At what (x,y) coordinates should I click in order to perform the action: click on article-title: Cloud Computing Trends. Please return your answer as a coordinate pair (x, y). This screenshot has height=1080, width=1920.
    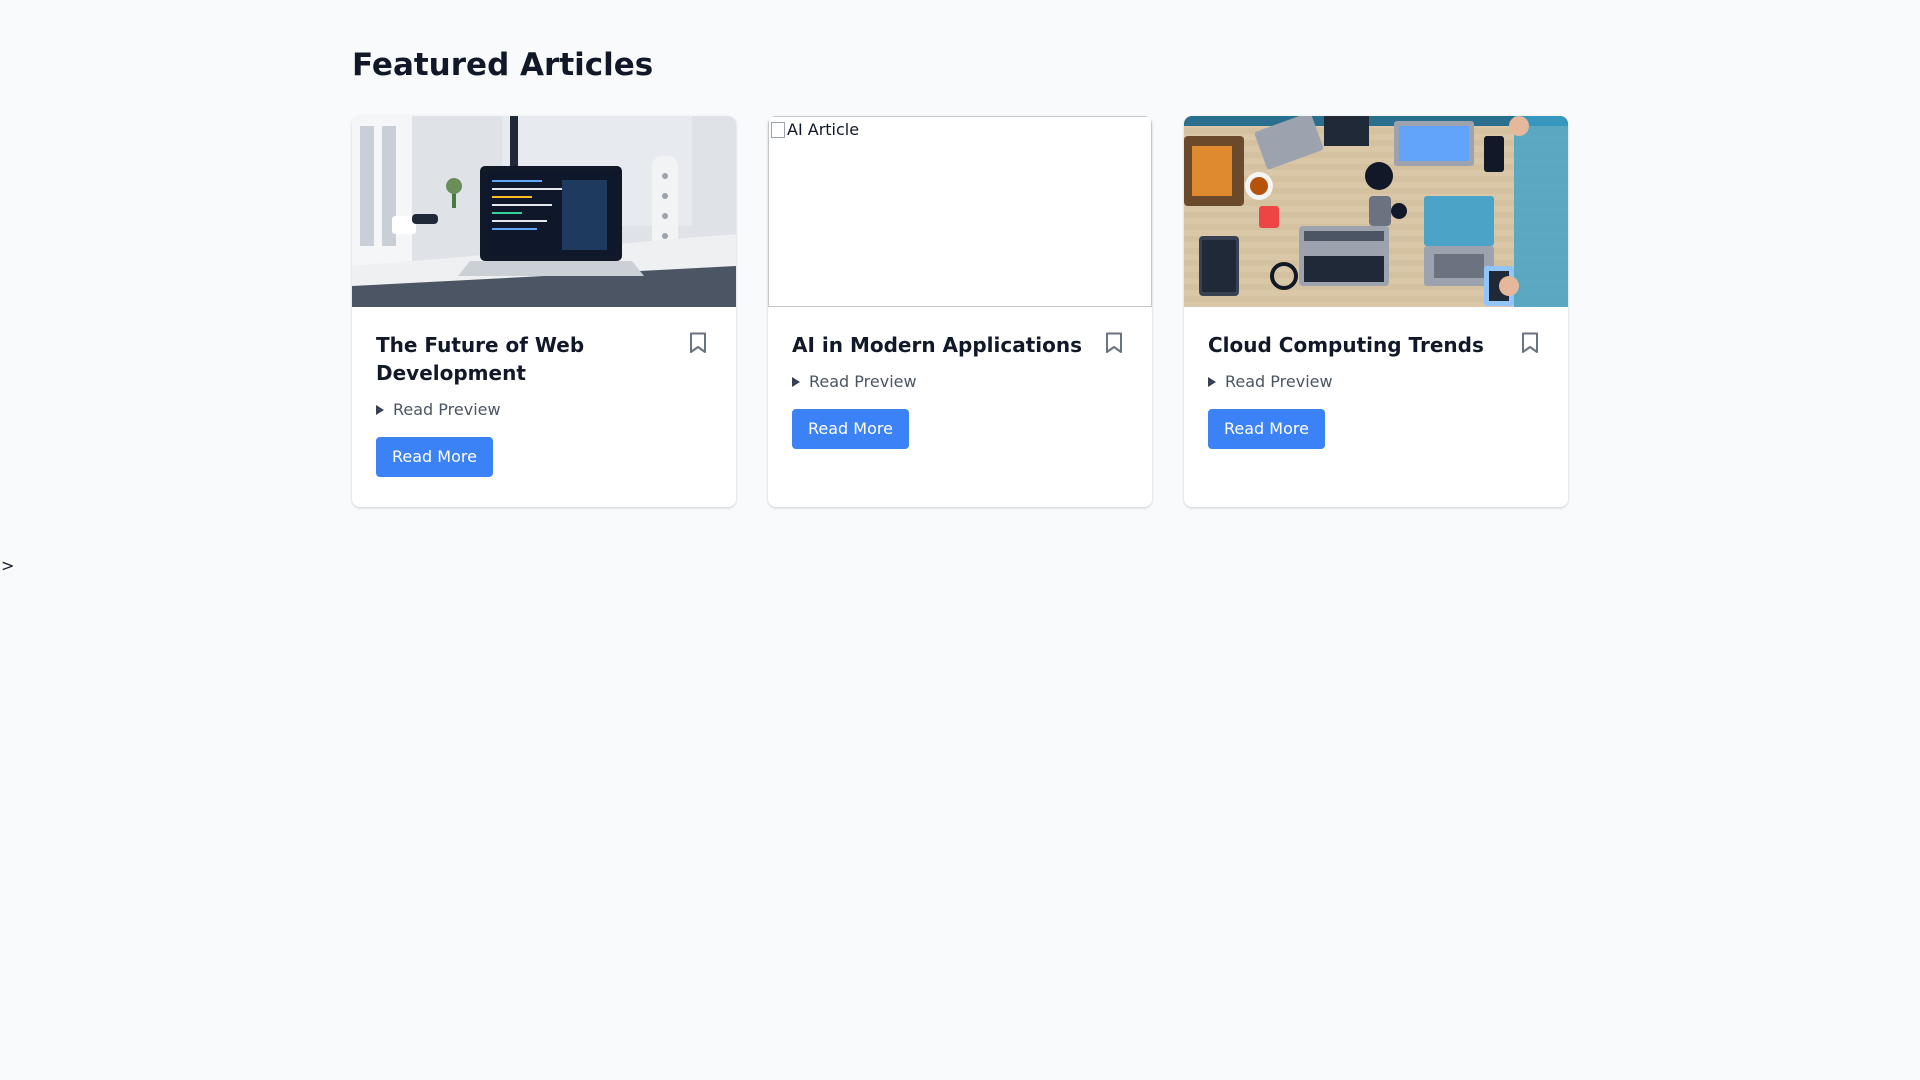
    Looking at the image, I should click on (1346, 345).